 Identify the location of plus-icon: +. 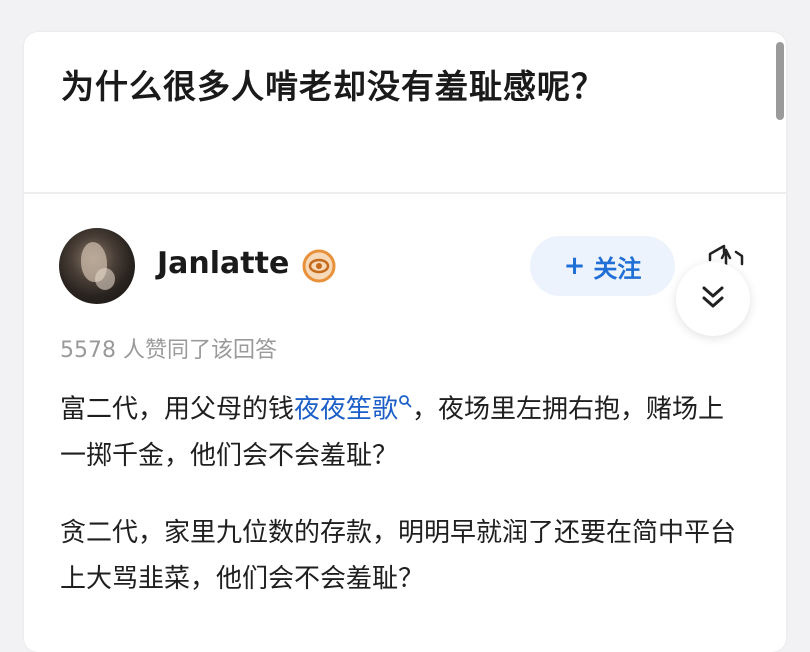
(574, 266).